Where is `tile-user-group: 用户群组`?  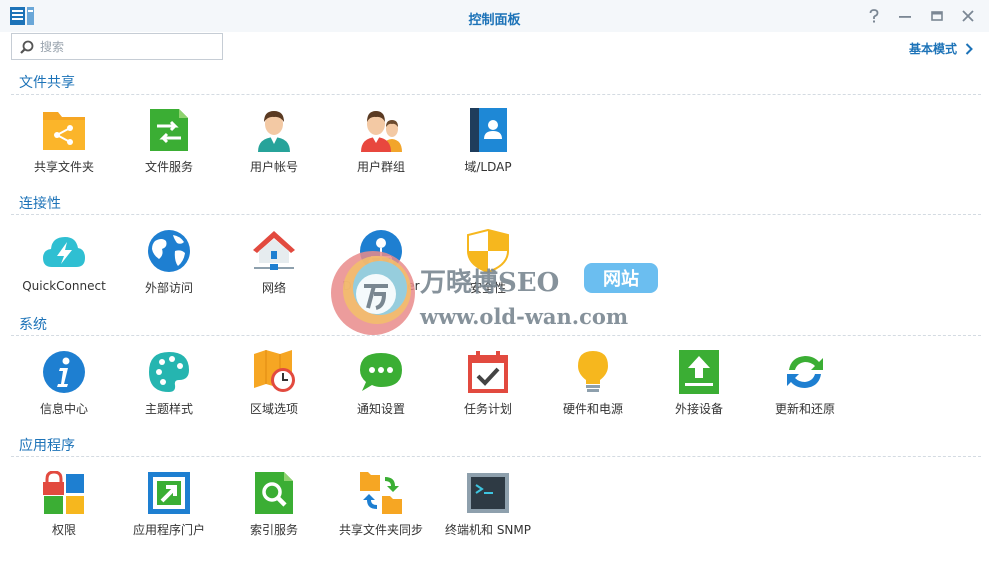
tile-user-group: 用户群组 is located at coordinates (381, 147).